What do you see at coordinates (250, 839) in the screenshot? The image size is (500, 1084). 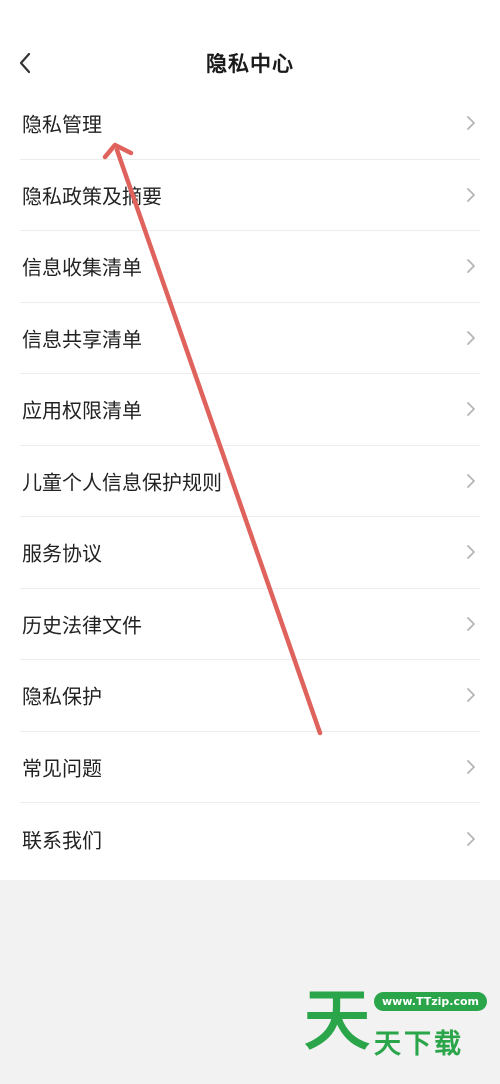 I see `menu-item-contact-us: 联系我们` at bounding box center [250, 839].